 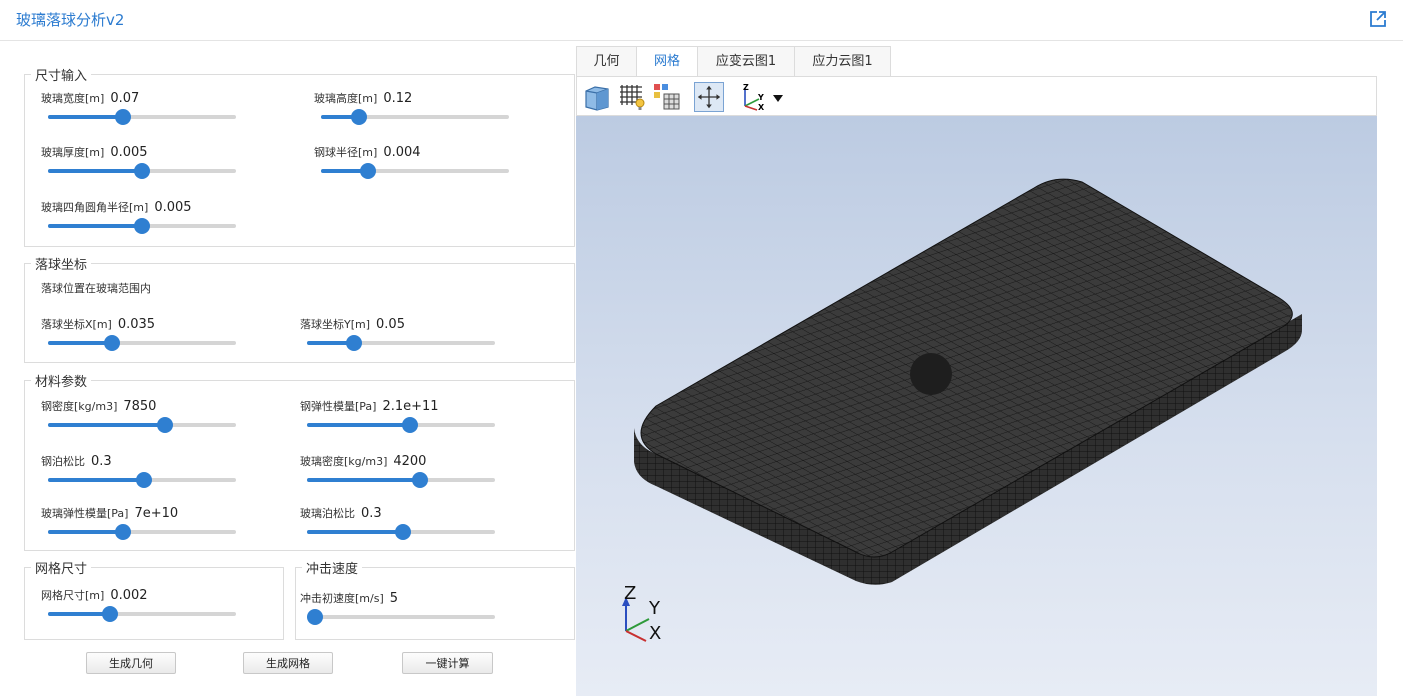 What do you see at coordinates (73, 98) in the screenshot?
I see `glass-width-label: 玻璃宽度[m]` at bounding box center [73, 98].